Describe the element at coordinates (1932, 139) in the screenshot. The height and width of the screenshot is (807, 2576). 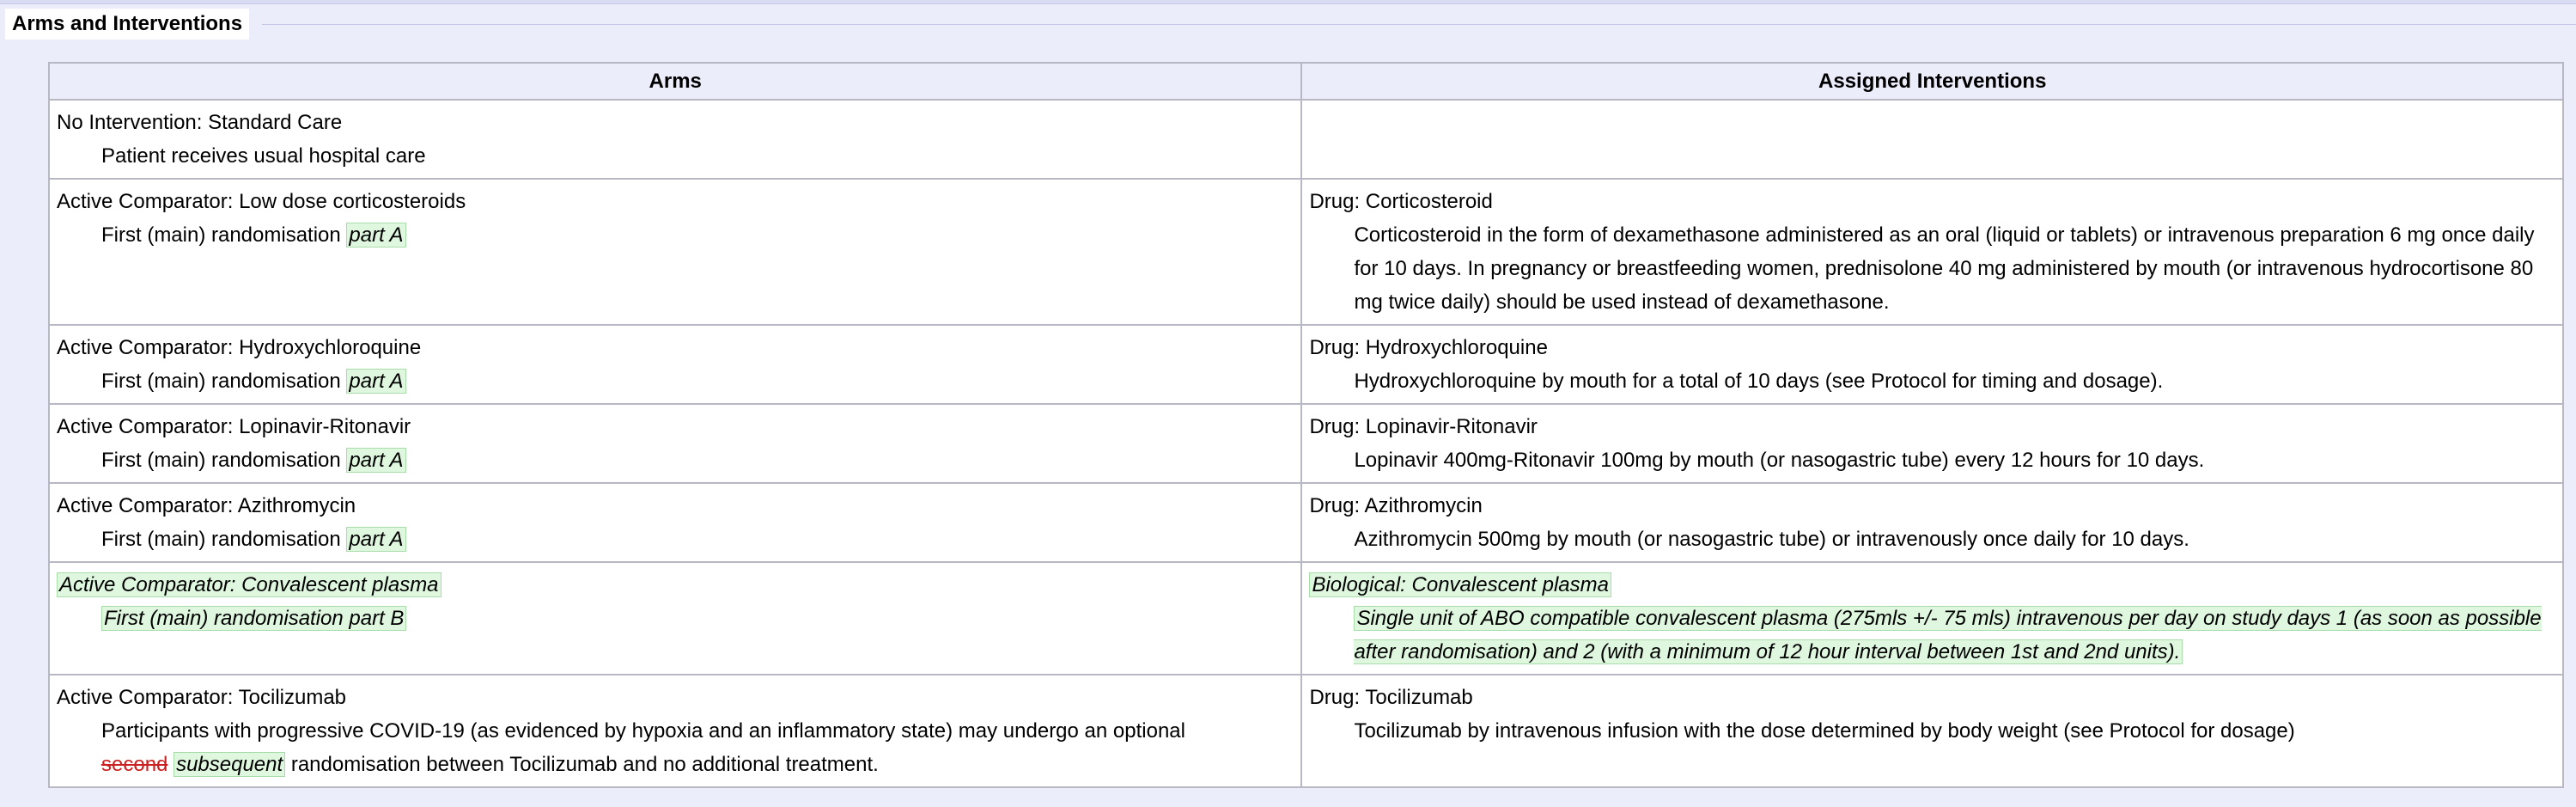
I see `intervention-cell` at that location.